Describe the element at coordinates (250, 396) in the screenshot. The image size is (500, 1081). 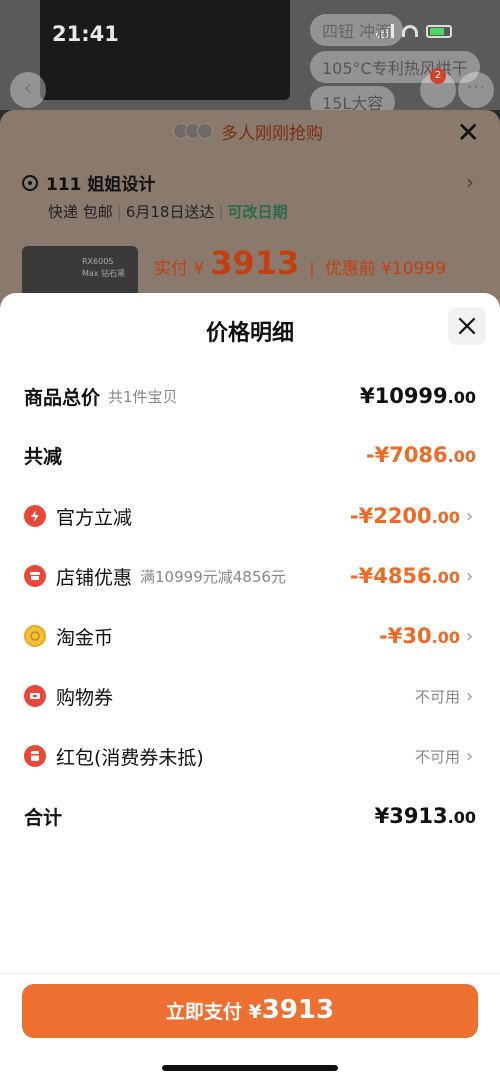
I see `total-goods-row: 商品总价 共1件宝贝 ¥10999.00` at that location.